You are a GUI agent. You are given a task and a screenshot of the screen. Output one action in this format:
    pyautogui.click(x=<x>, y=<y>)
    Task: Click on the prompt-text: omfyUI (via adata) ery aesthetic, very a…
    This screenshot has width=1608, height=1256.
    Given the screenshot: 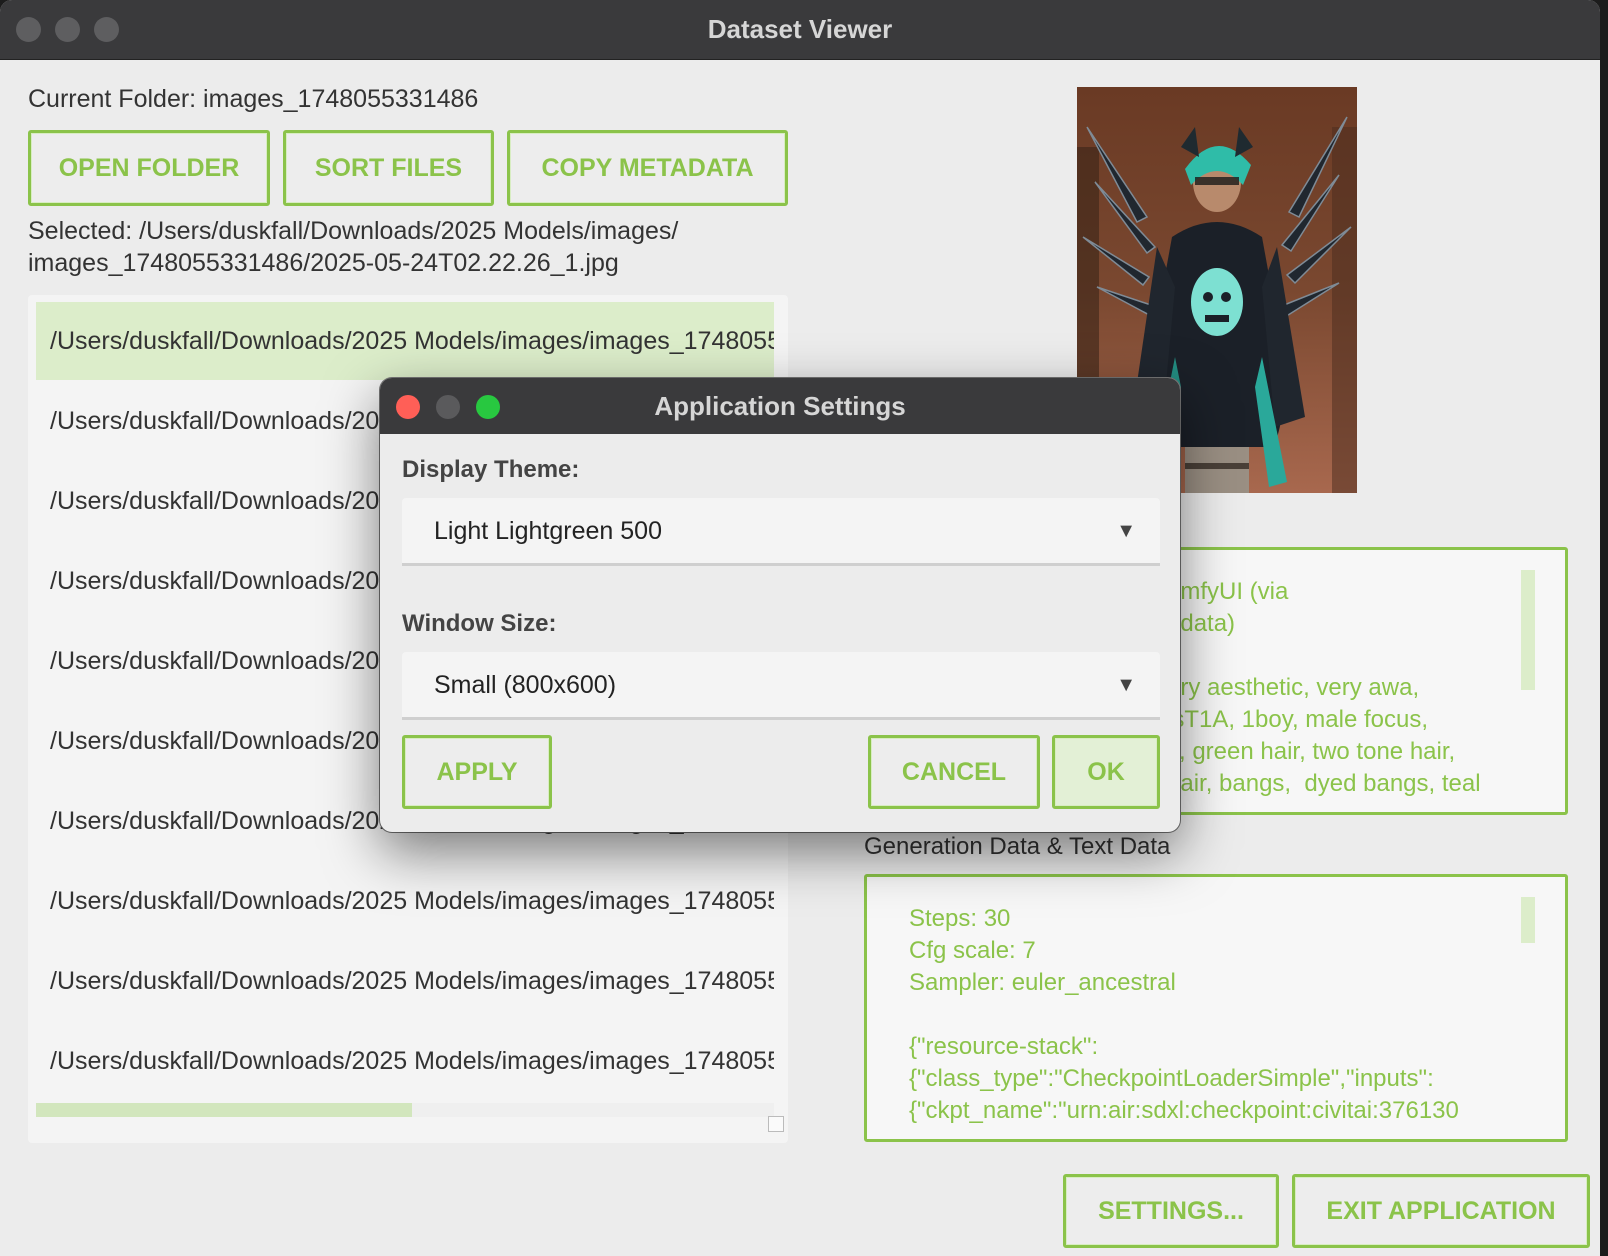 What is the action you would take?
    pyautogui.click(x=1324, y=687)
    